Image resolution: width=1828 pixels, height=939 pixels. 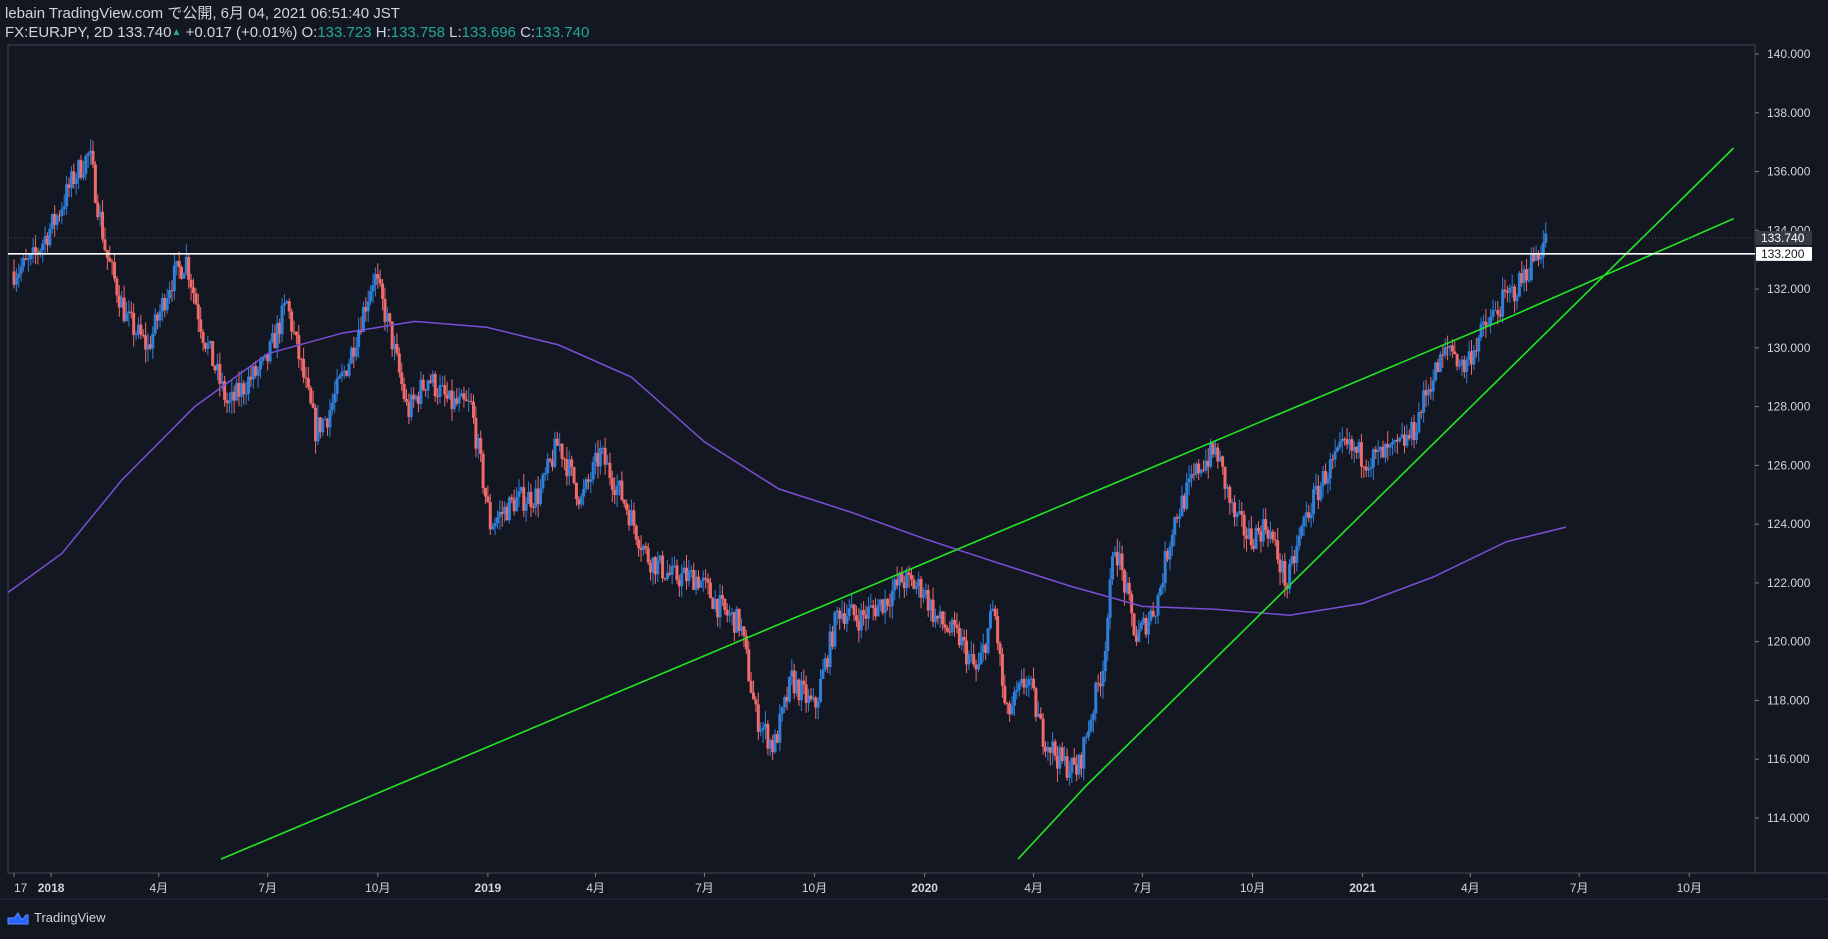 I want to click on brand-name: TradingView, so click(x=70, y=917).